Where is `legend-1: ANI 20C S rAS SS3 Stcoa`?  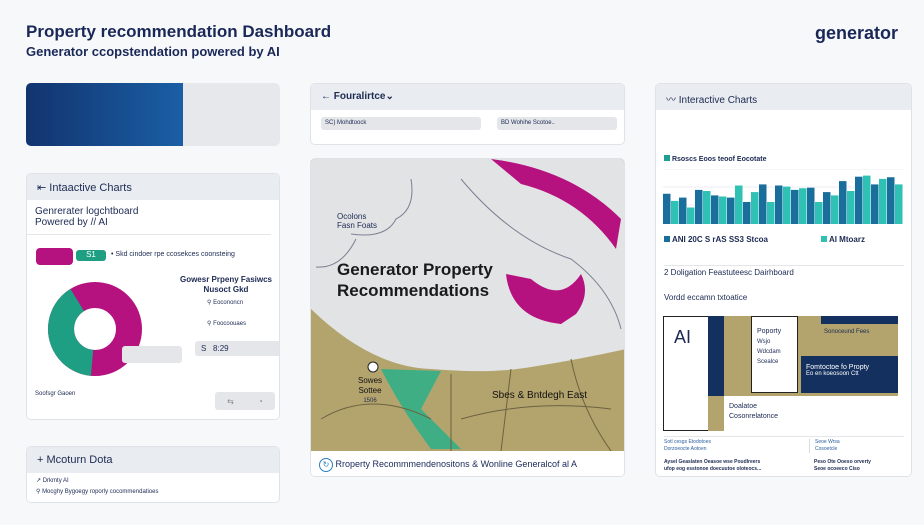 legend-1: ANI 20C S rAS SS3 Stcoa is located at coordinates (716, 239).